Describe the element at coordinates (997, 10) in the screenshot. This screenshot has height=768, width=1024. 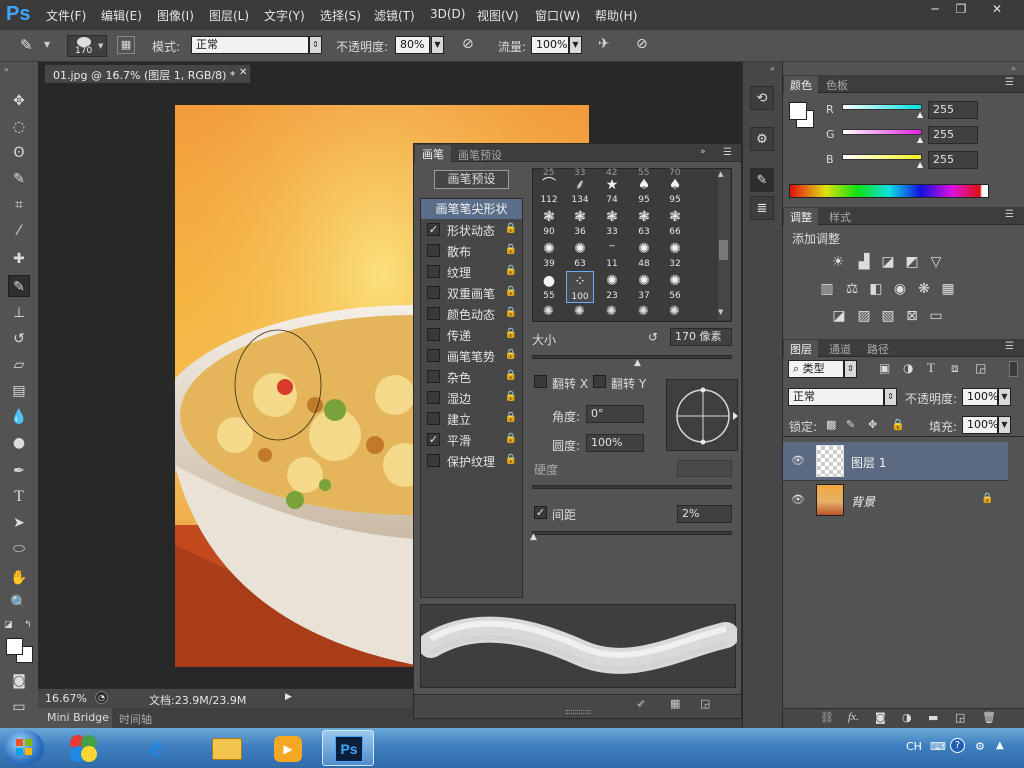
I see `close-button: ✕` at that location.